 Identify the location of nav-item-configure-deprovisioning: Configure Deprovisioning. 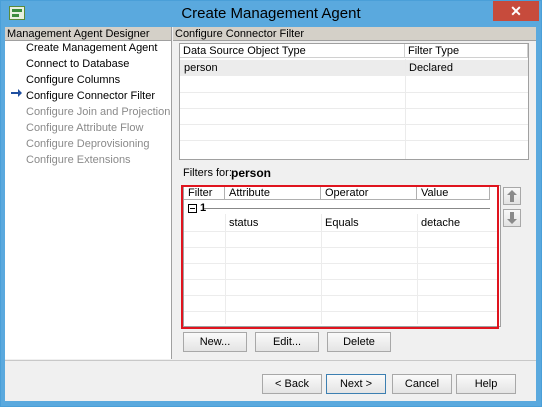
(88, 144).